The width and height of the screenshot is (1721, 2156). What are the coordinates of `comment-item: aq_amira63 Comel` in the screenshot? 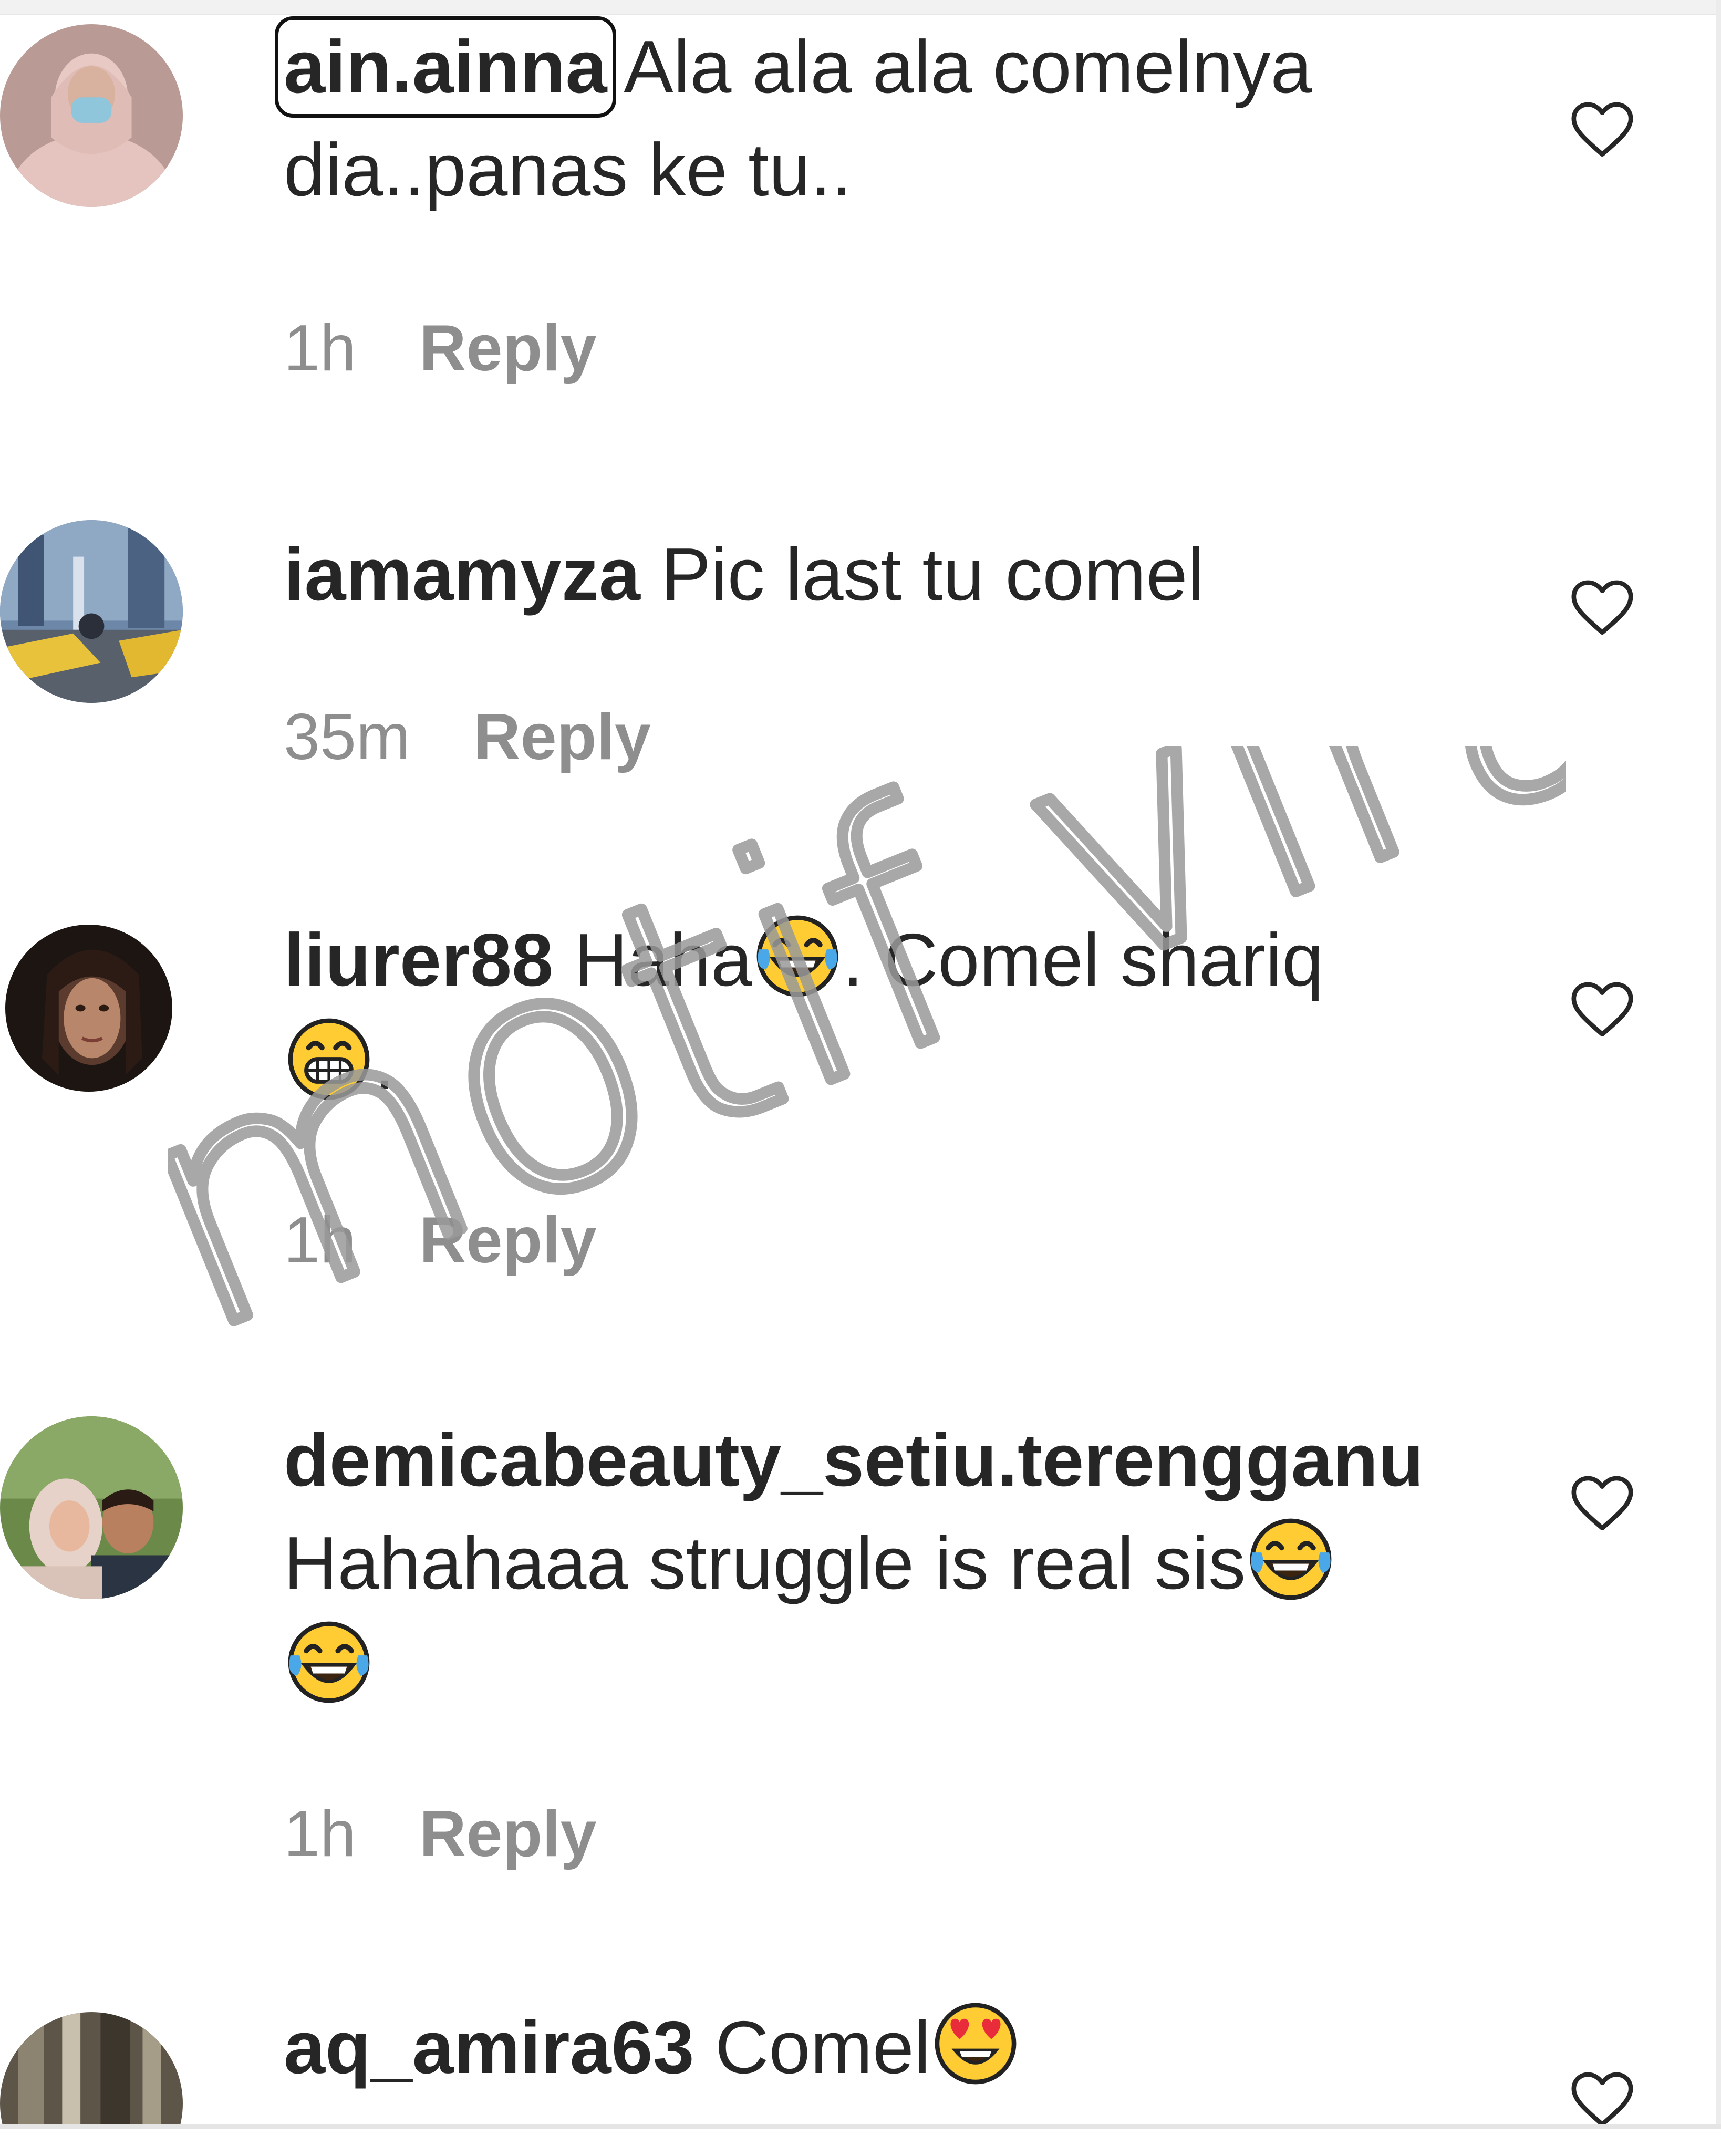 It's located at (860, 2060).